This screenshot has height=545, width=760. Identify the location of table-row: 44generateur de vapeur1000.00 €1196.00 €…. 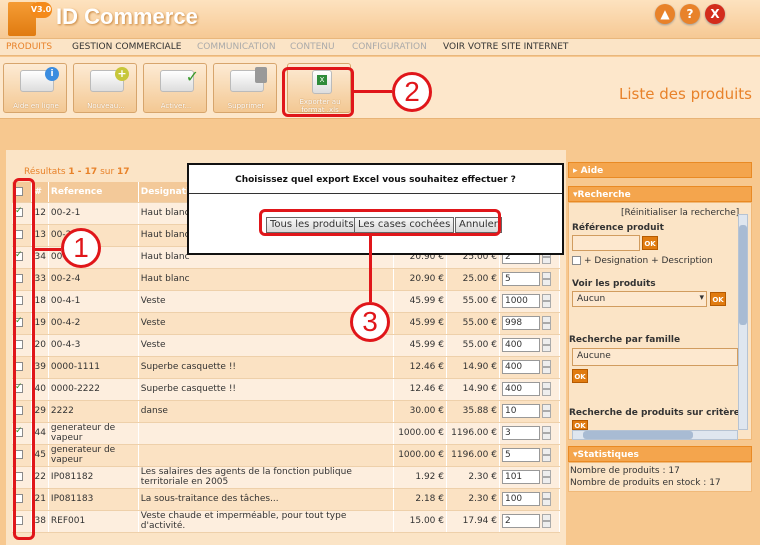
(286, 433).